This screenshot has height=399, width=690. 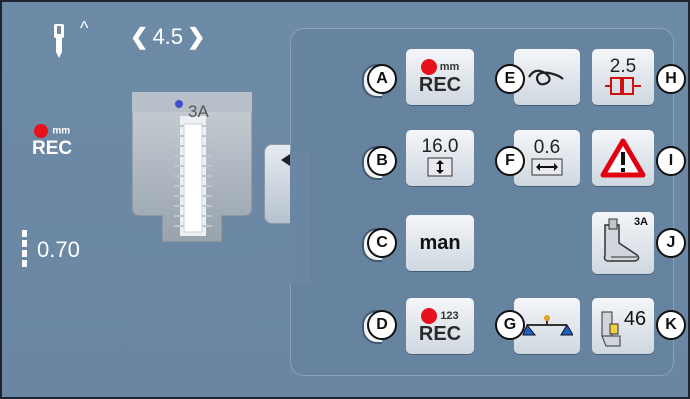 I want to click on width-icon, so click(x=547, y=167).